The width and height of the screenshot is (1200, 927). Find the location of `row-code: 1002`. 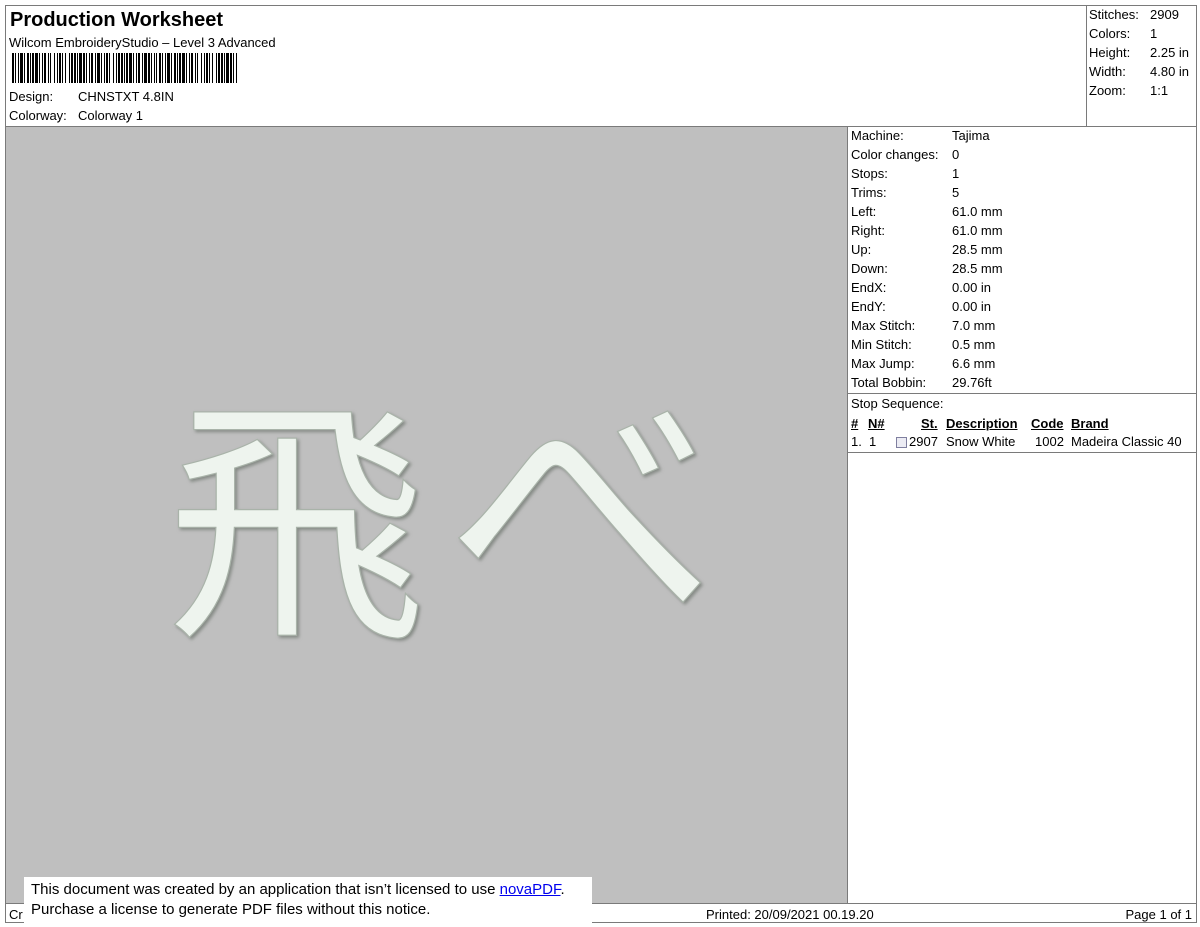

row-code: 1002 is located at coordinates (1049, 441).